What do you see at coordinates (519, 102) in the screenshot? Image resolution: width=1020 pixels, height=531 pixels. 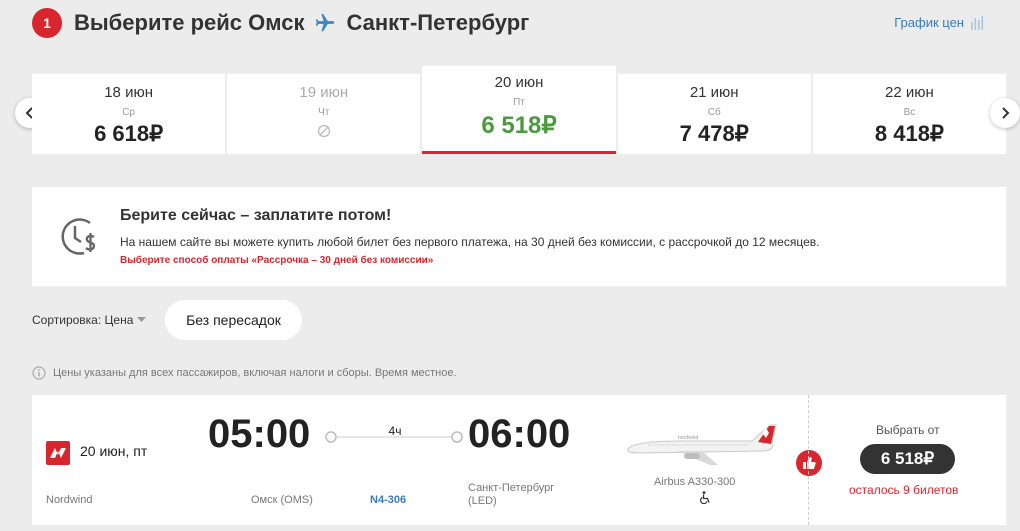 I see `weekday-label: Пт` at bounding box center [519, 102].